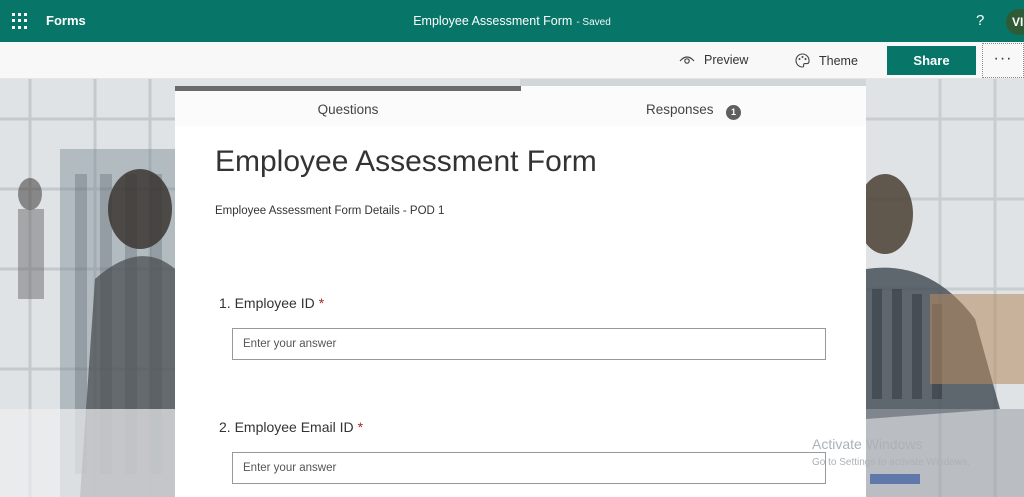 This screenshot has height=497, width=1024. What do you see at coordinates (348, 88) in the screenshot?
I see `active-tab-indicator` at bounding box center [348, 88].